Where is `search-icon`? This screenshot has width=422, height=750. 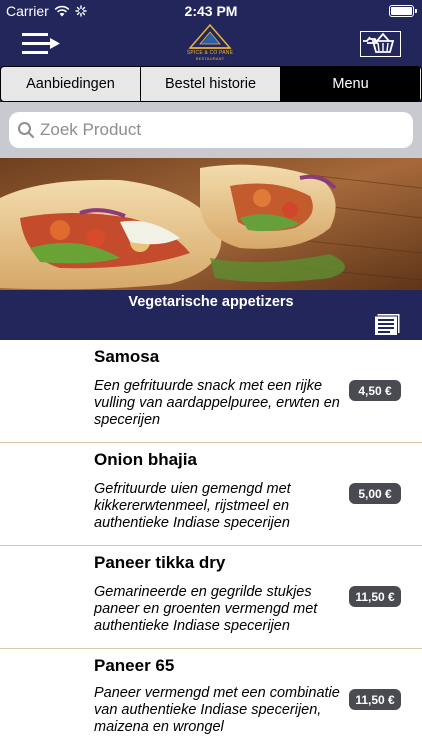 search-icon is located at coordinates (26, 130).